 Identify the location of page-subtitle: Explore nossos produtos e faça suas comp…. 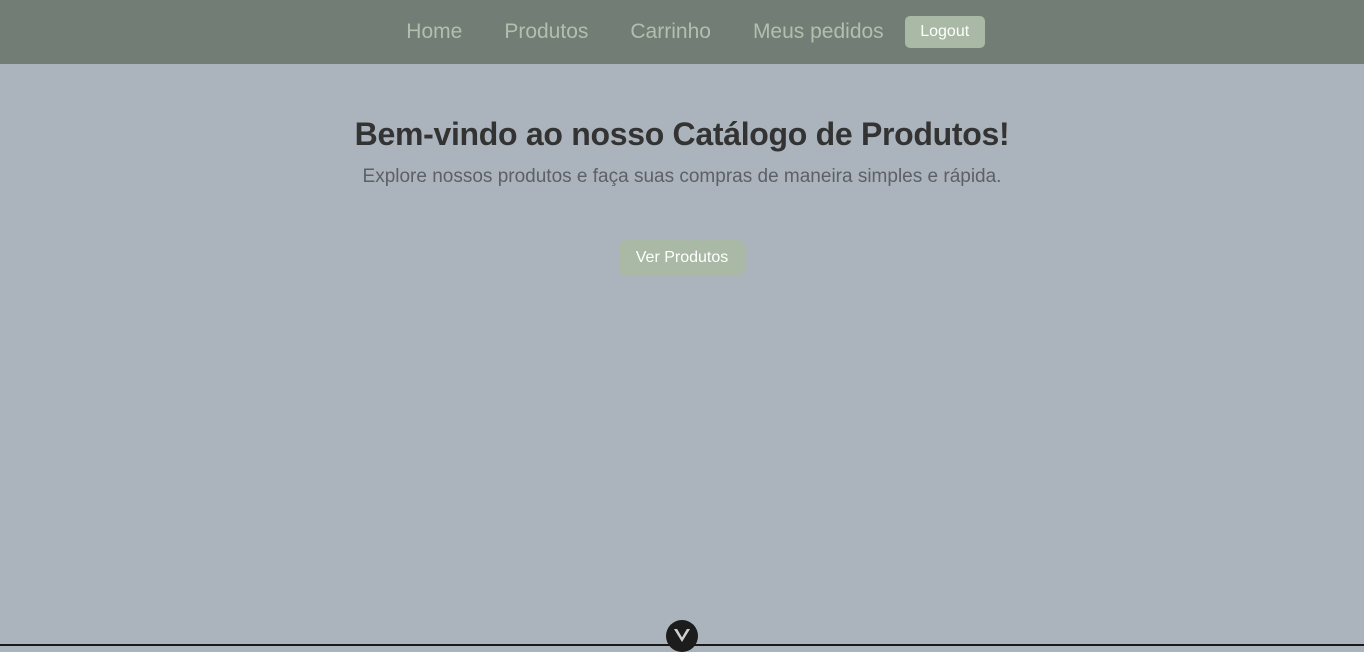
(682, 176).